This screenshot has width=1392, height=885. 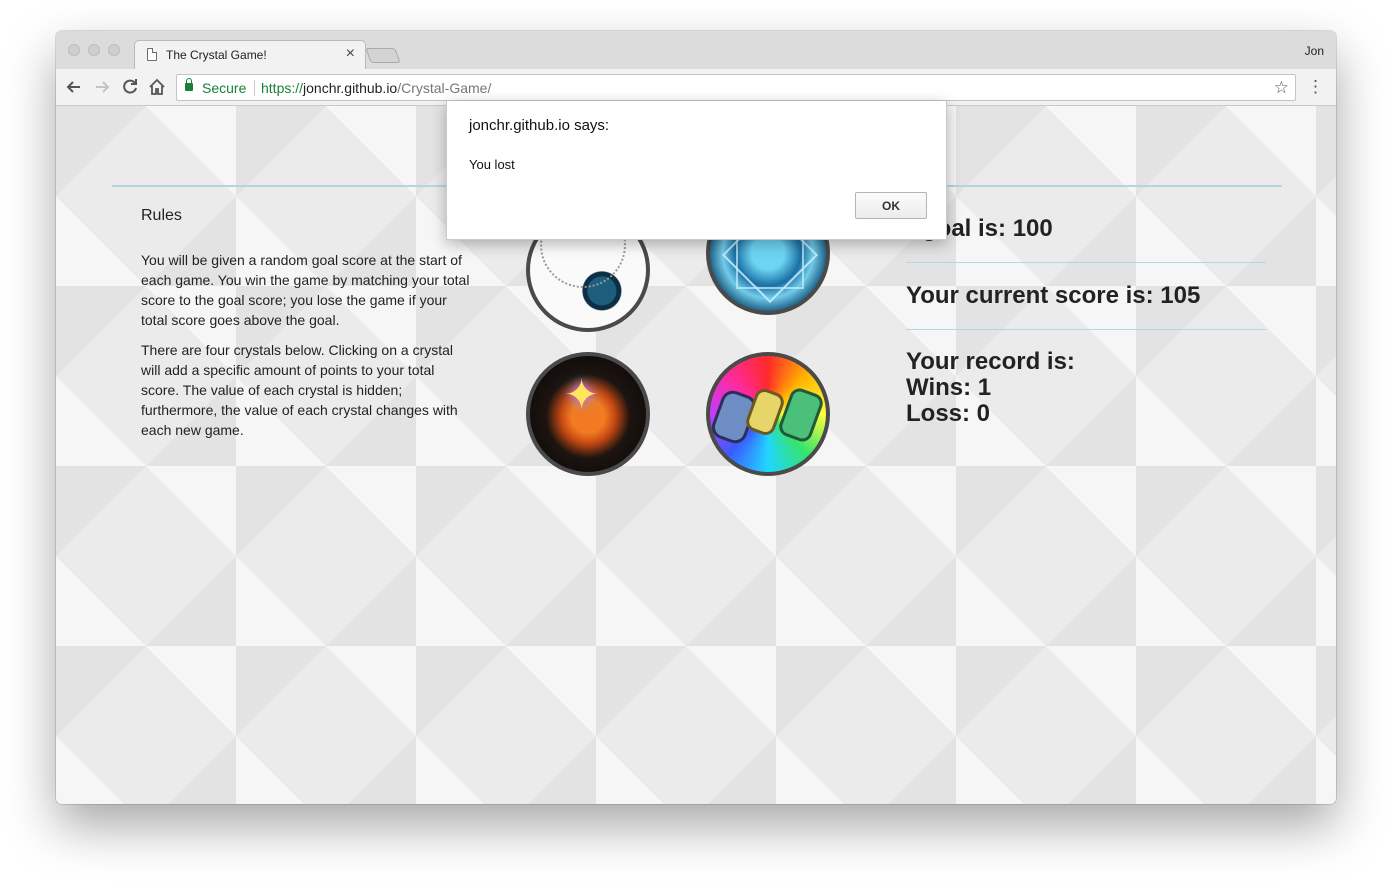 What do you see at coordinates (350, 54) in the screenshot?
I see `tab-close-button: ×` at bounding box center [350, 54].